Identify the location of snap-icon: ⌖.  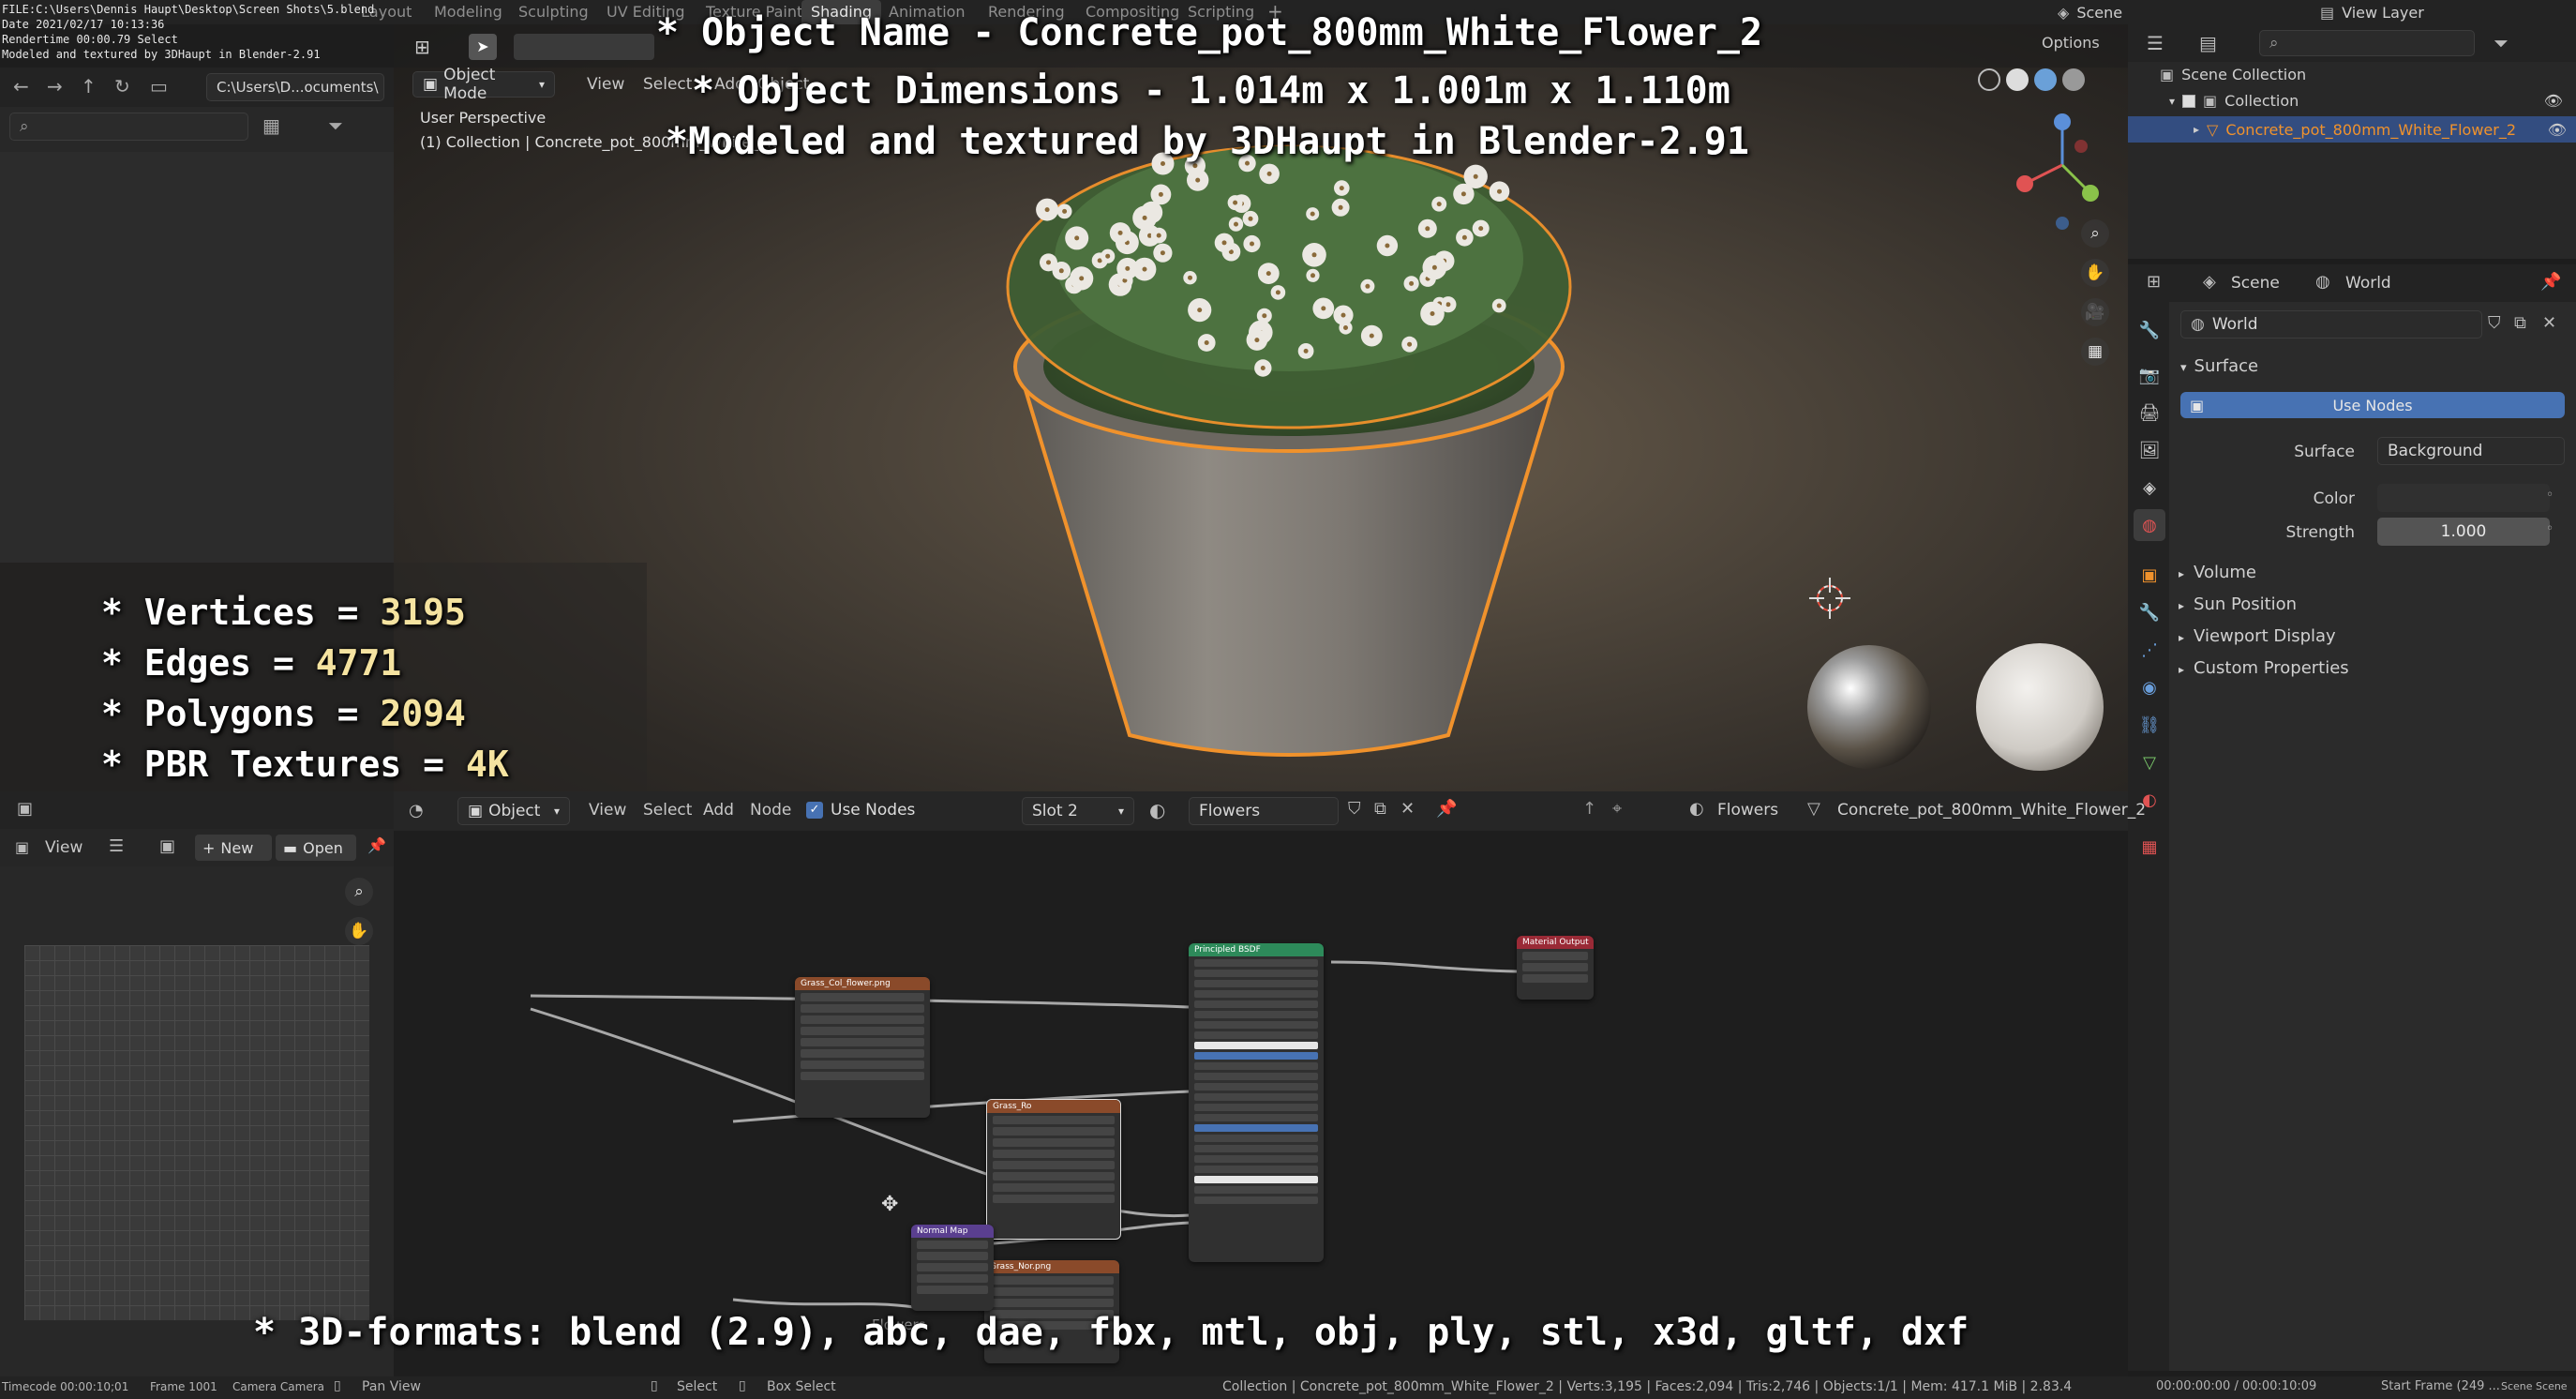
(1617, 809).